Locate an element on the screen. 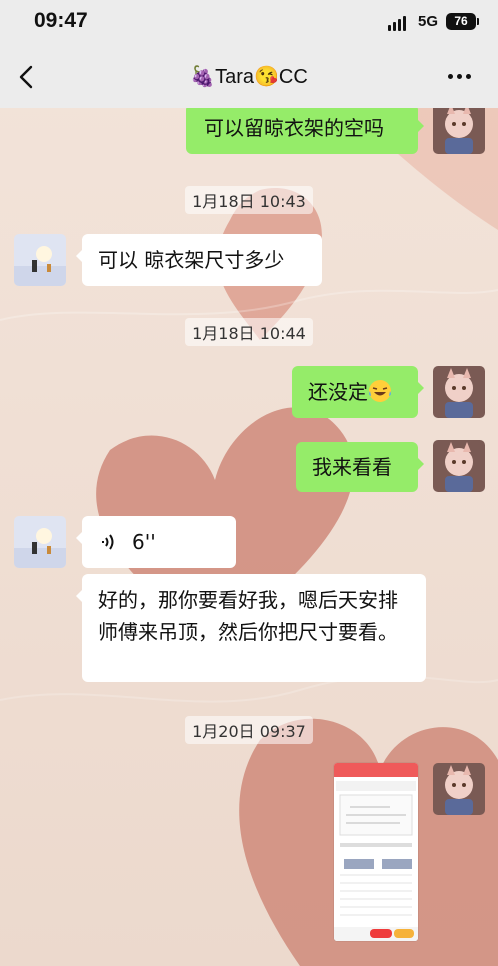 This screenshot has width=498, height=966. timestamp: 1月20日 09:37 is located at coordinates (249, 730).